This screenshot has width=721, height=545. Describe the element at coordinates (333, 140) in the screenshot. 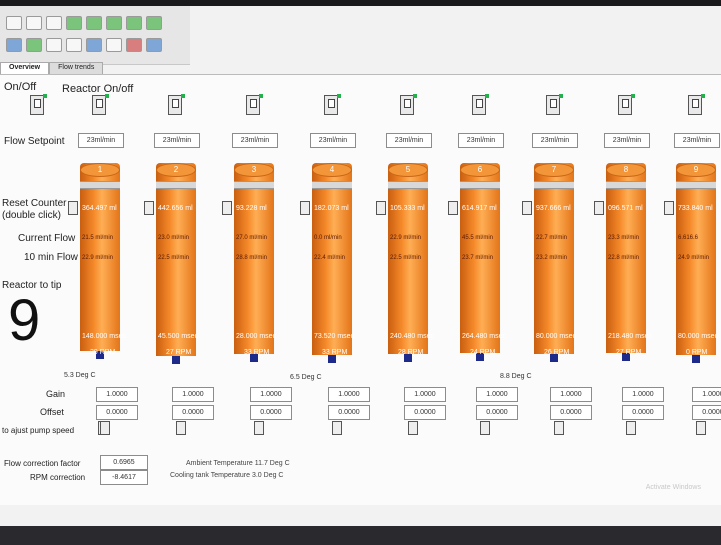

I see `flow-setpoint-input-4: 23ml/min` at that location.